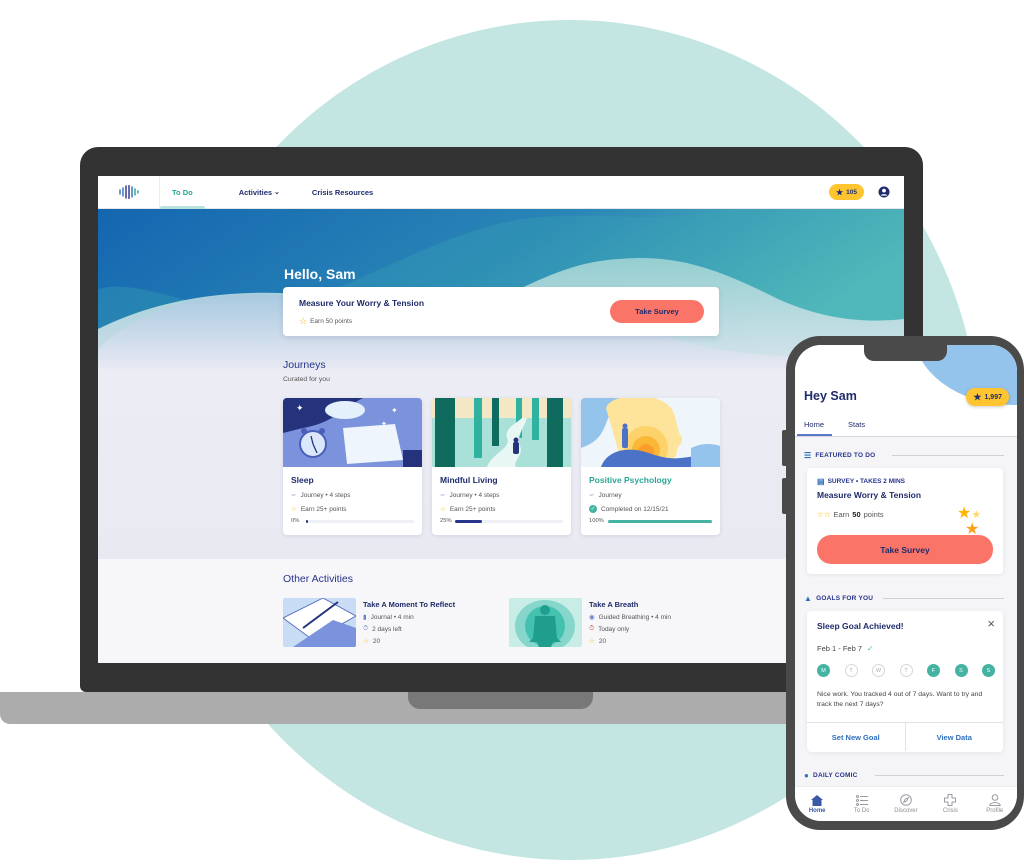  Describe the element at coordinates (614, 629) in the screenshot. I see `time-text: Today only` at that location.